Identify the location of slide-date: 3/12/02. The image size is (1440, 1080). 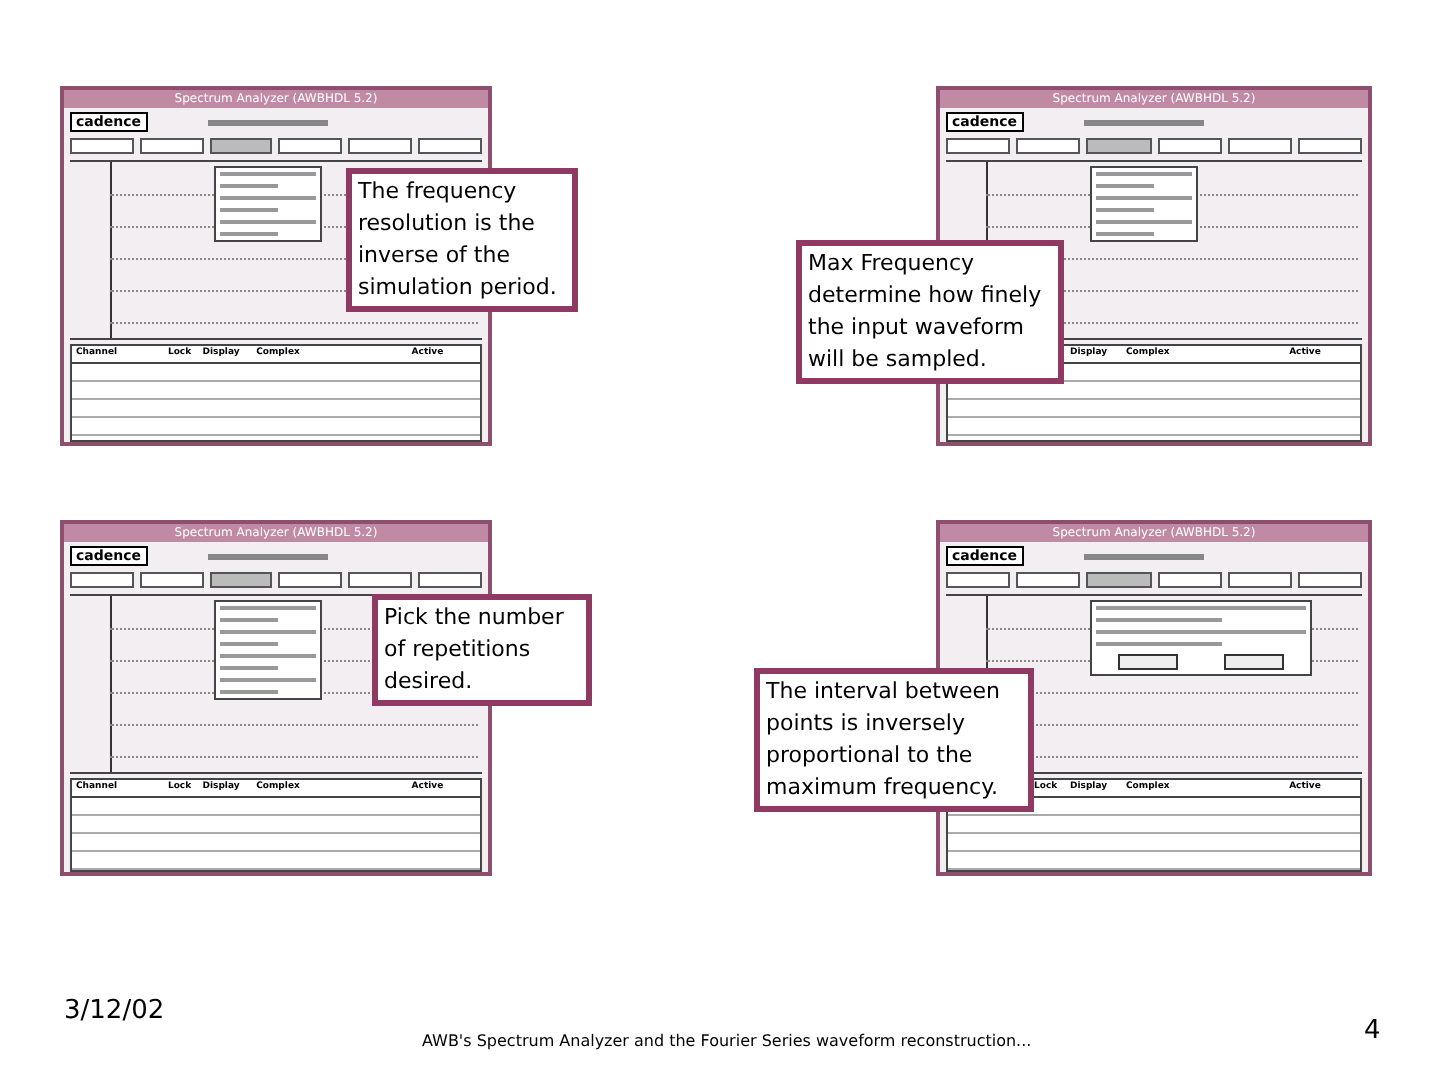
(114, 1011).